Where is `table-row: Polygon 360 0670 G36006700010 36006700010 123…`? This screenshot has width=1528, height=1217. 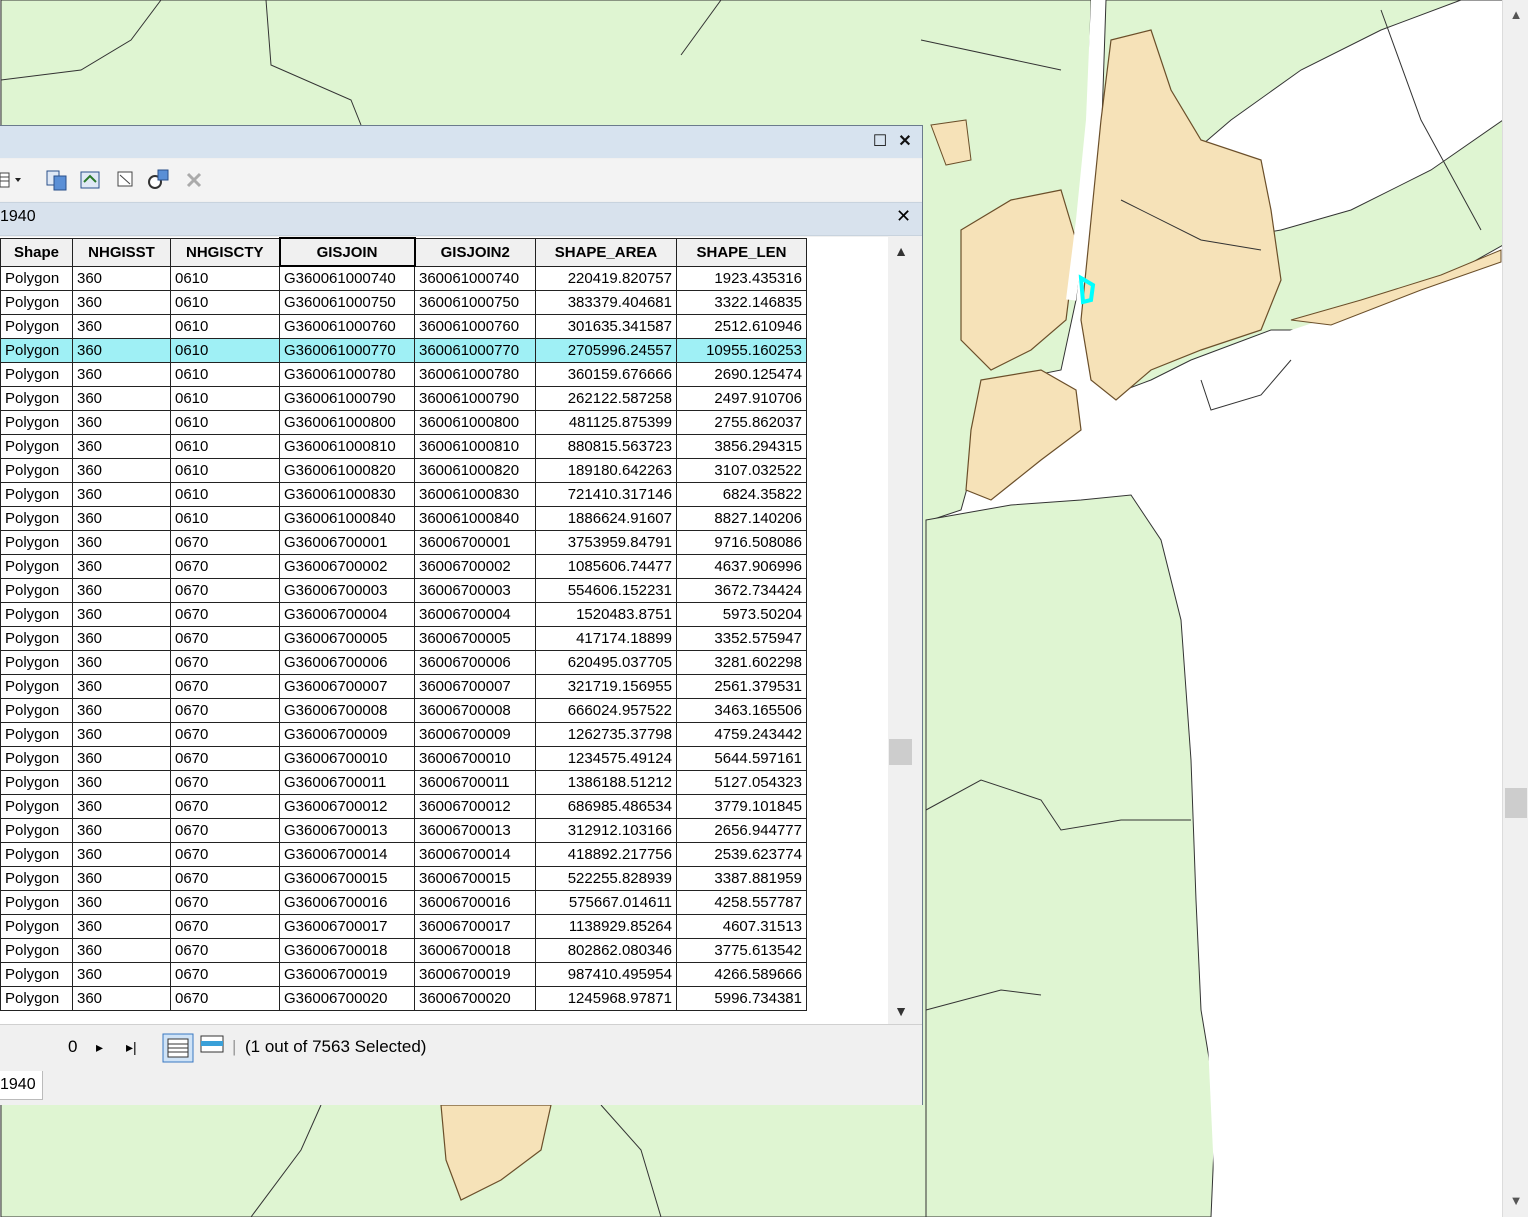 table-row: Polygon 360 0670 G36006700010 36006700010 123… is located at coordinates (403, 758).